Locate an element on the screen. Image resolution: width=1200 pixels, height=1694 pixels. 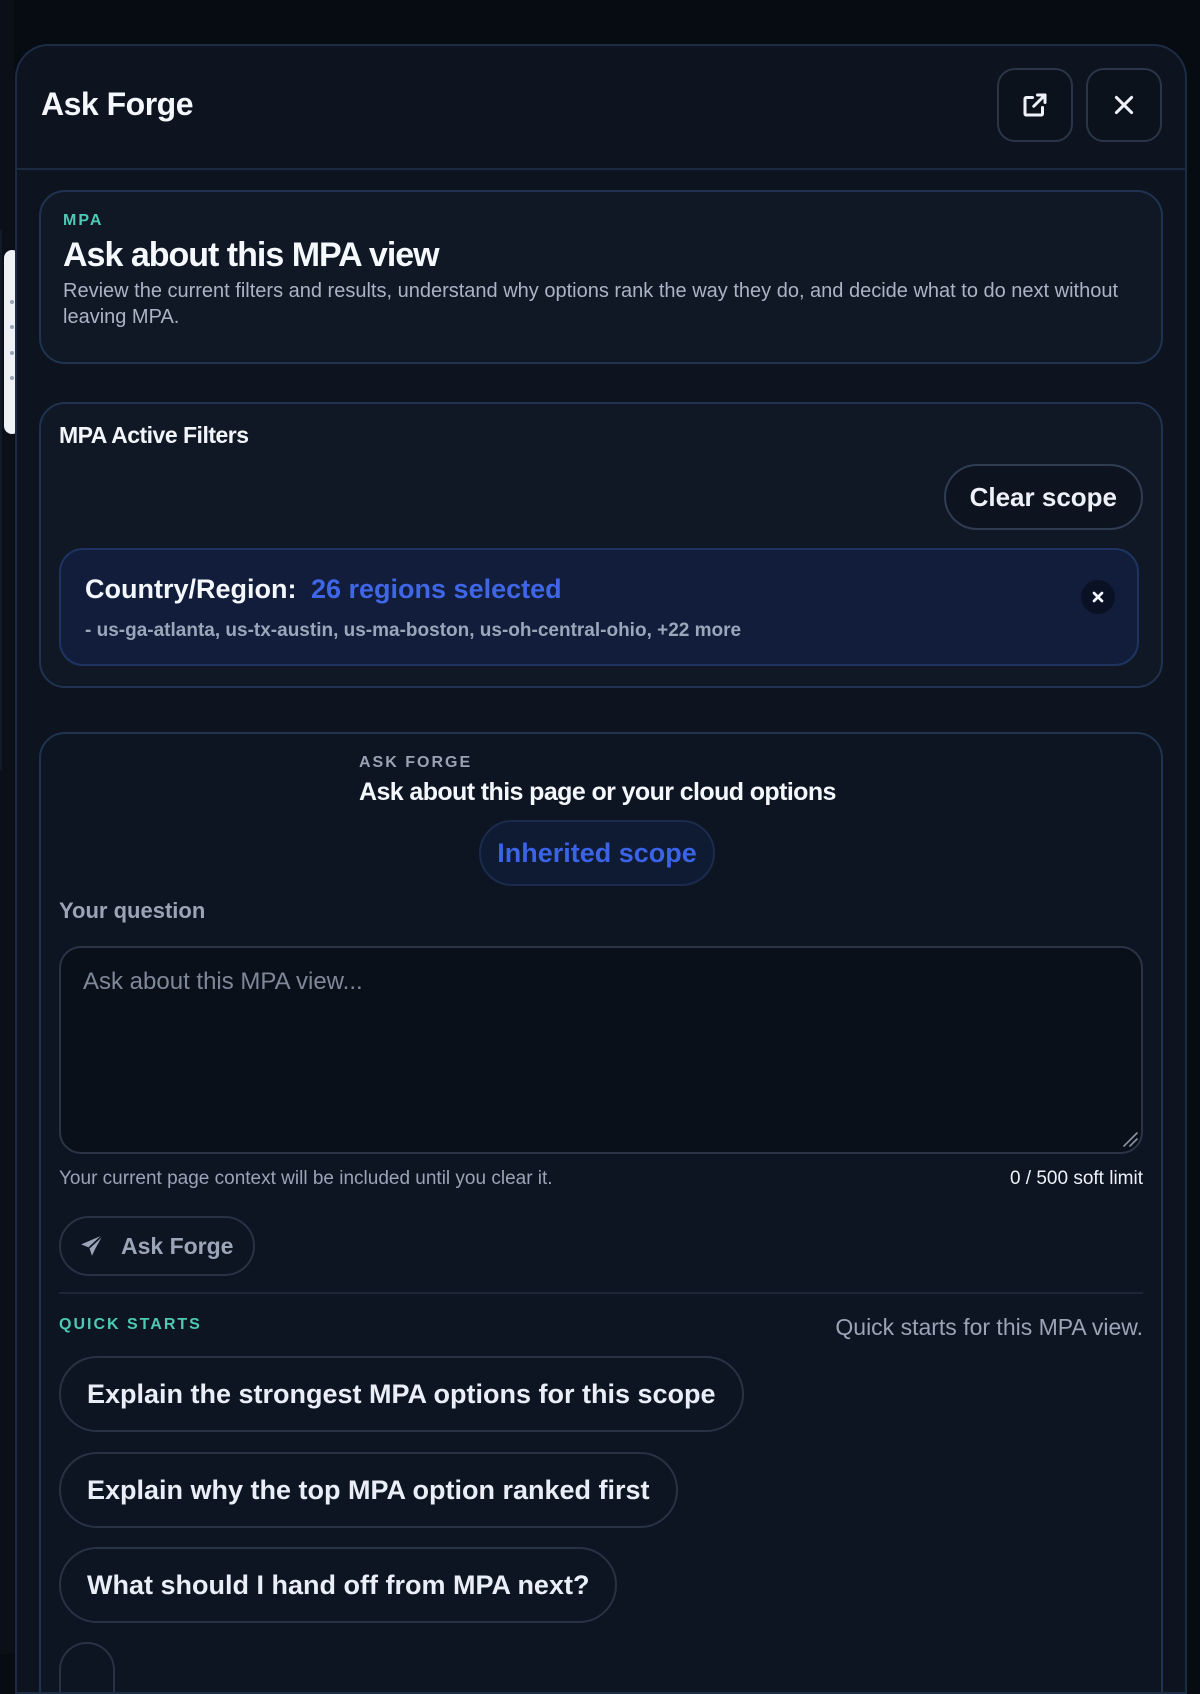
clear-scope-button: Clear scope is located at coordinates (1043, 497).